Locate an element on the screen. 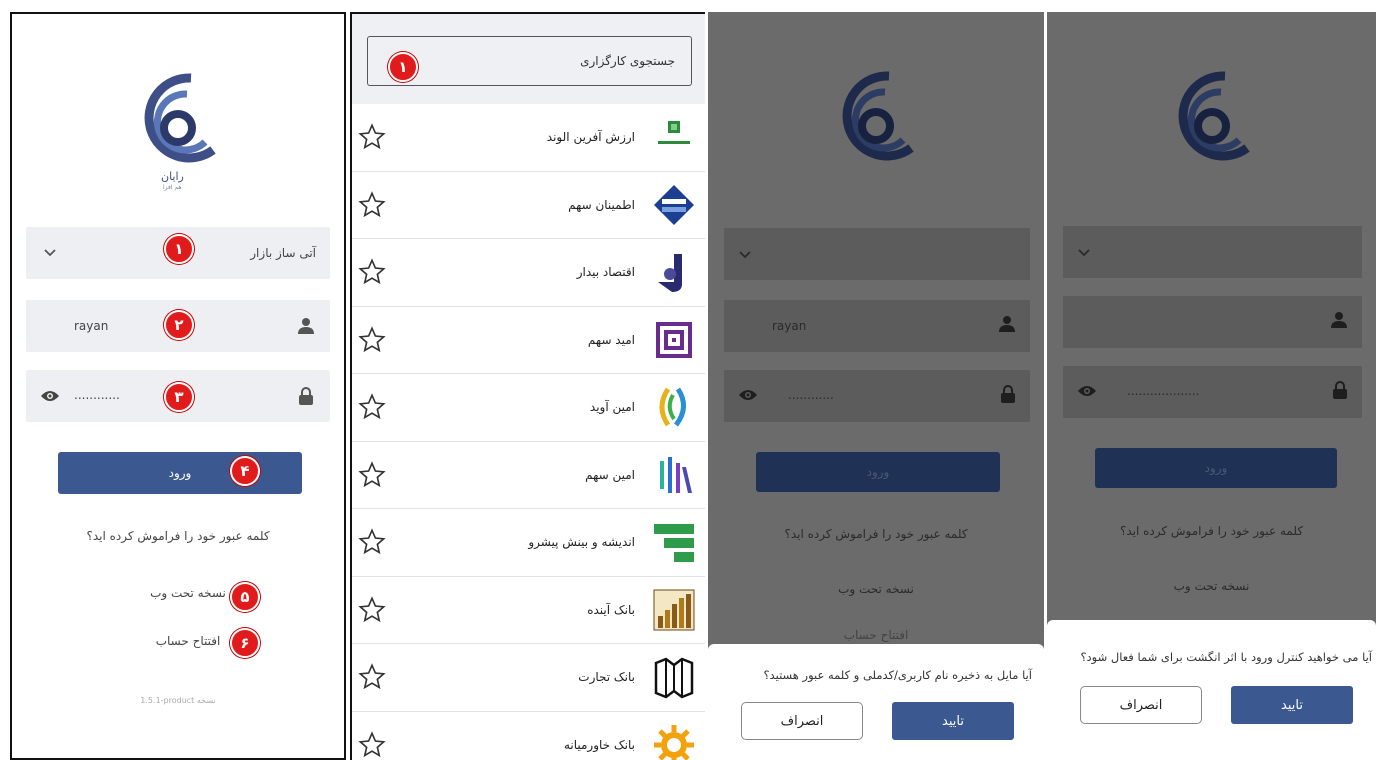 This screenshot has height=760, width=1376. step-badge-2: ۲ is located at coordinates (179, 325).